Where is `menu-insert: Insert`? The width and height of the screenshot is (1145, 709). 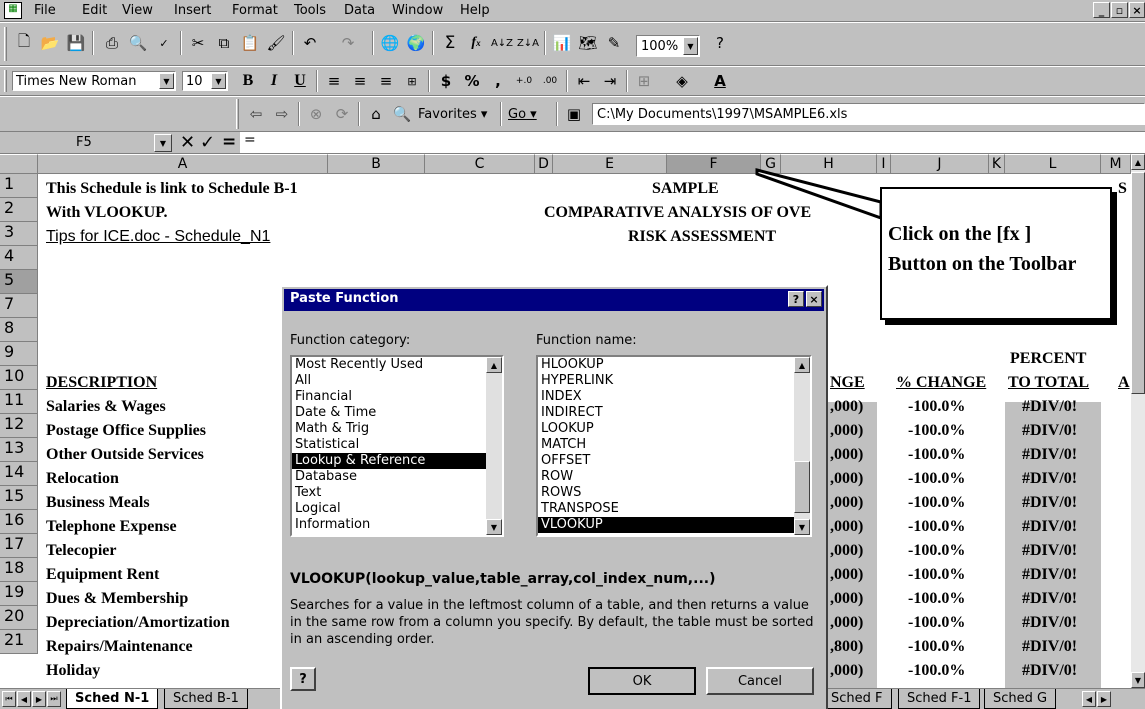 menu-insert: Insert is located at coordinates (192, 10).